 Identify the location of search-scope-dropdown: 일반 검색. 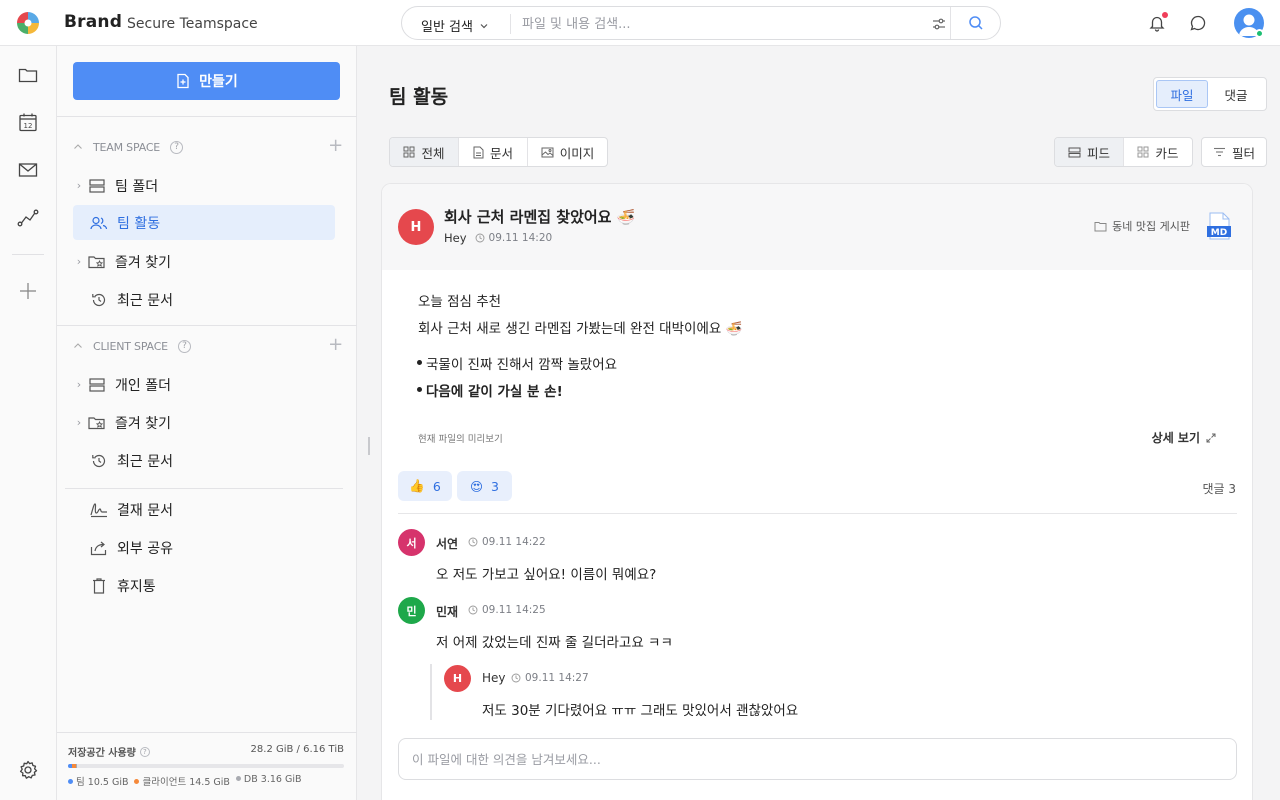
(455, 25).